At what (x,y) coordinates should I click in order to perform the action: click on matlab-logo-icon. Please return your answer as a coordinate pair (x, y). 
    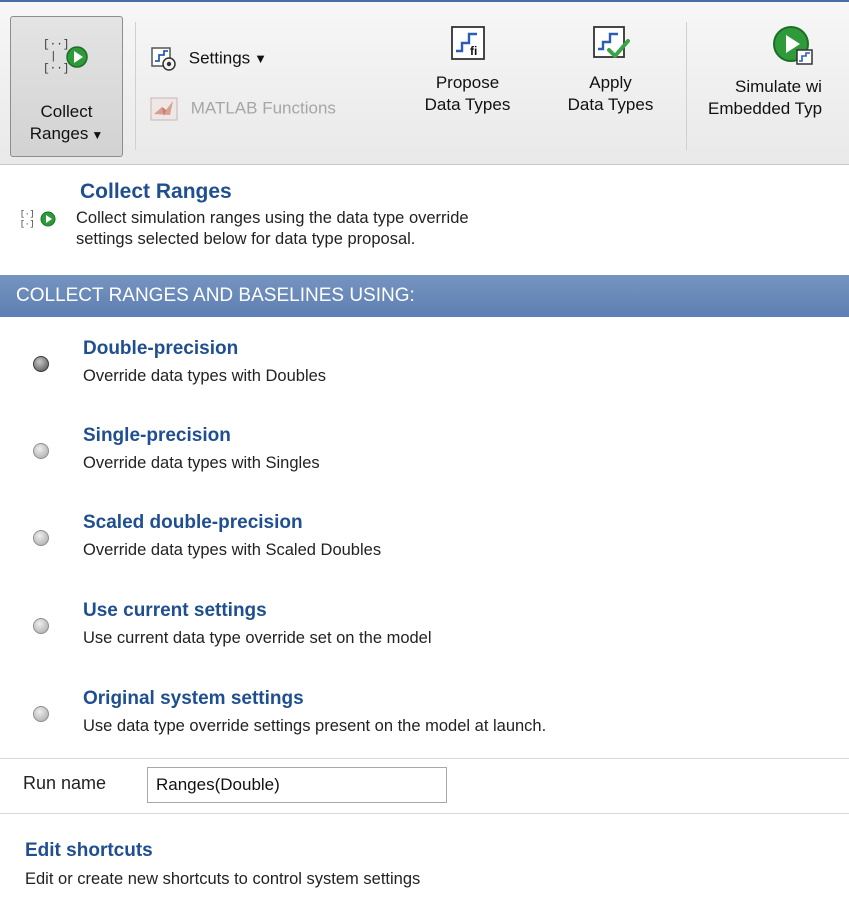
    Looking at the image, I should click on (170, 109).